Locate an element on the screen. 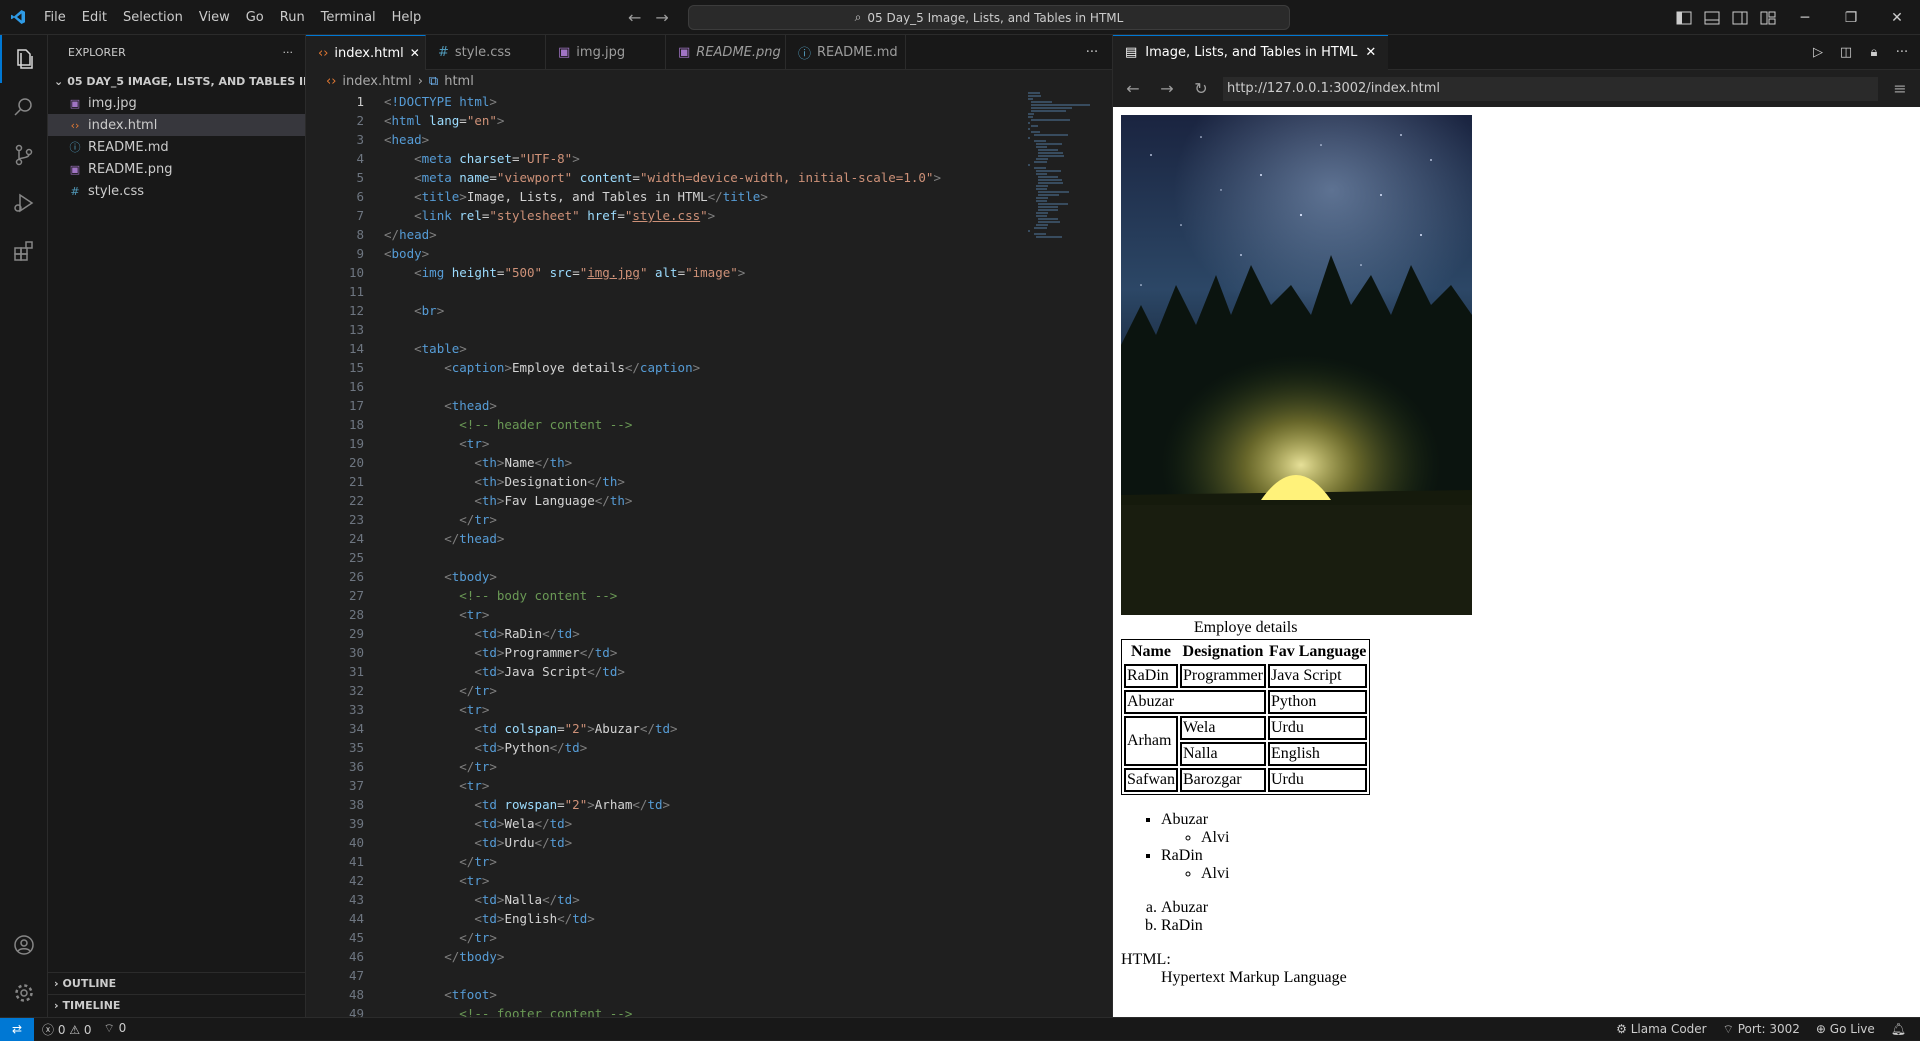  code-line: 21 <th>Designation</th> is located at coordinates (709, 481).